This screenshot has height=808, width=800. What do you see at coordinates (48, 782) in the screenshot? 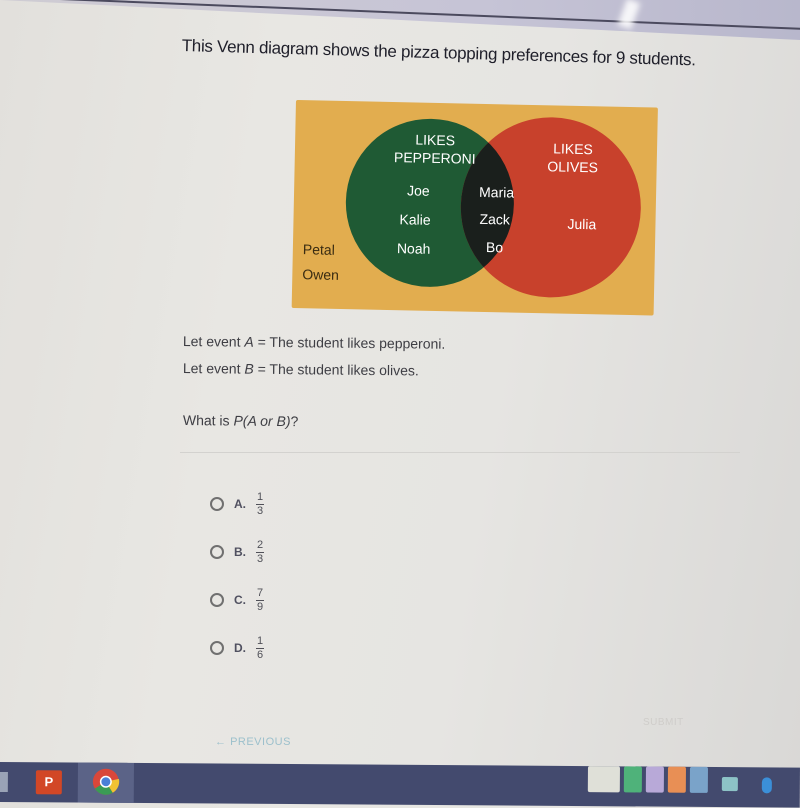
I see `powerpoint-icon: P` at bounding box center [48, 782].